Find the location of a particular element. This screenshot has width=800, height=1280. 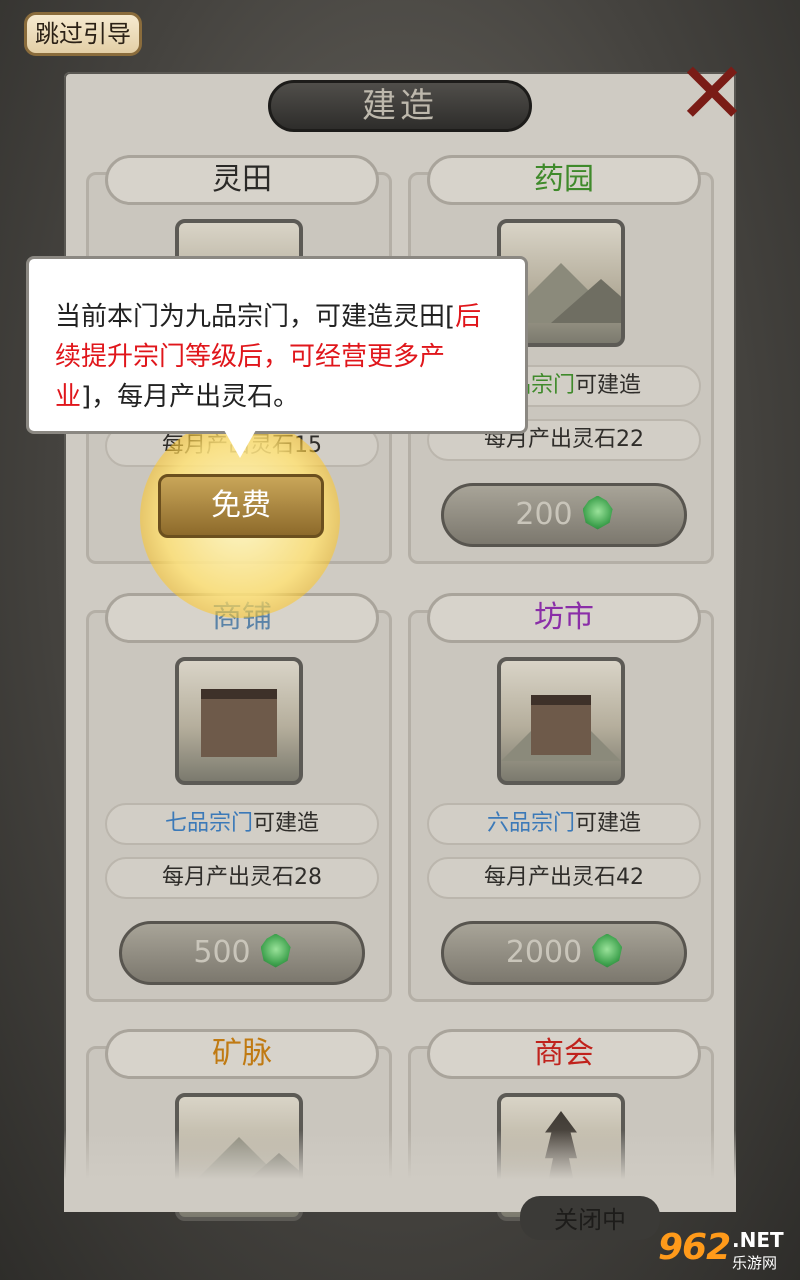

tooltip-text-end: ]，每月产出灵石。 is located at coordinates (190, 397).